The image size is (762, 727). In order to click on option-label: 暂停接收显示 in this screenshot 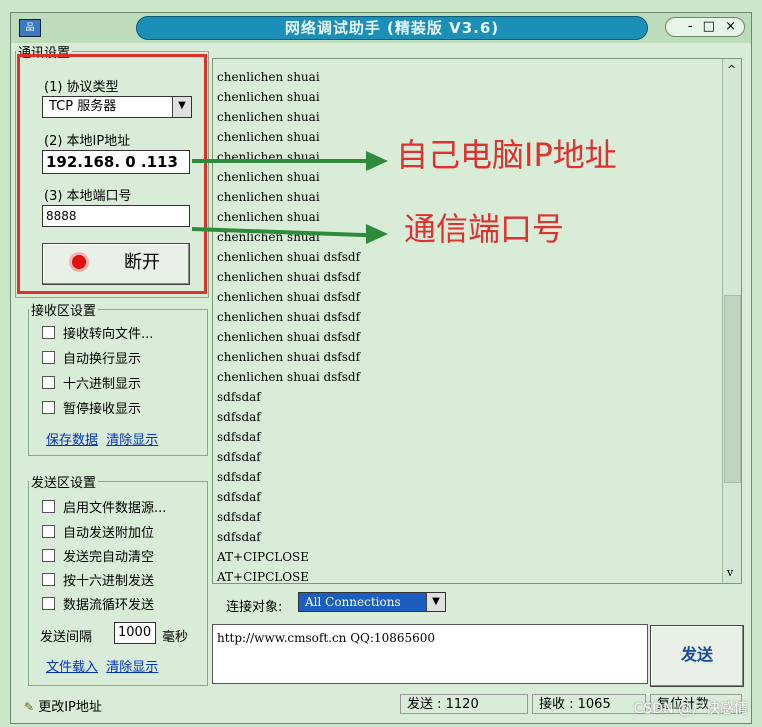, I will do `click(102, 409)`.